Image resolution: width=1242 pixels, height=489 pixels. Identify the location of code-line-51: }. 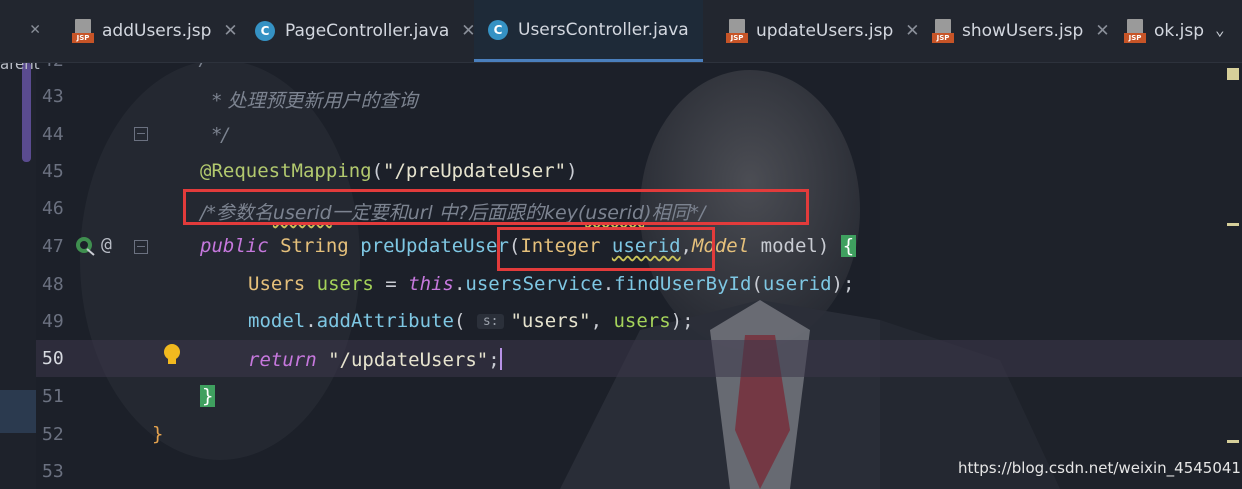
(208, 396).